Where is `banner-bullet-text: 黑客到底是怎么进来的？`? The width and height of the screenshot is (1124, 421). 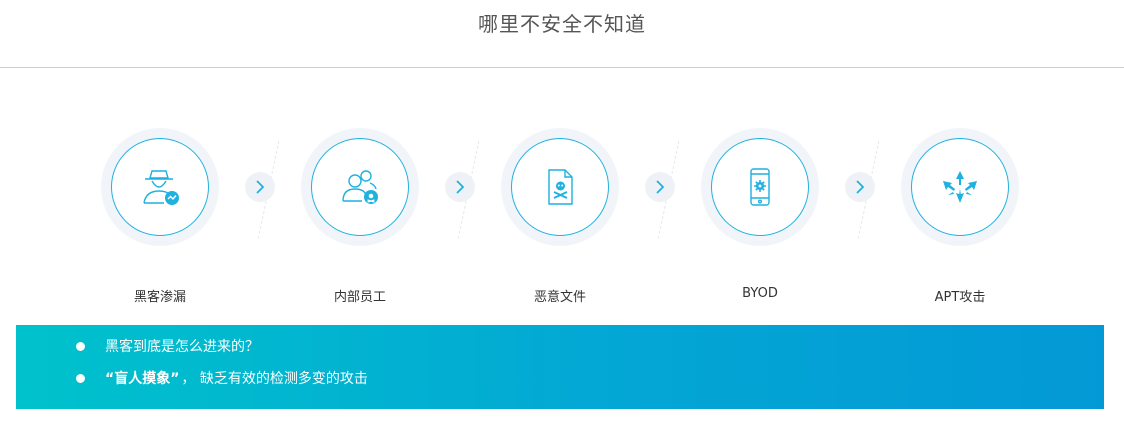 banner-bullet-text: 黑客到底是怎么进来的？ is located at coordinates (182, 347).